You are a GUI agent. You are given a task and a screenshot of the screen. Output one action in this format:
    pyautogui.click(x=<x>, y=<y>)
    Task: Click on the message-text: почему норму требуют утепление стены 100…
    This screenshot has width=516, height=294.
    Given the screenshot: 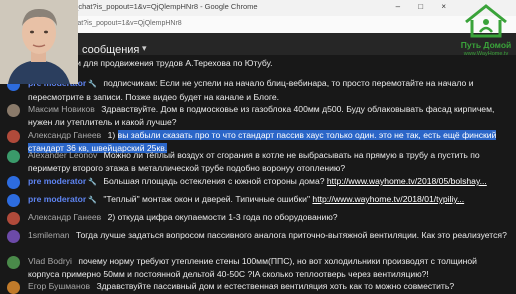 What is the action you would take?
    pyautogui.click(x=252, y=267)
    